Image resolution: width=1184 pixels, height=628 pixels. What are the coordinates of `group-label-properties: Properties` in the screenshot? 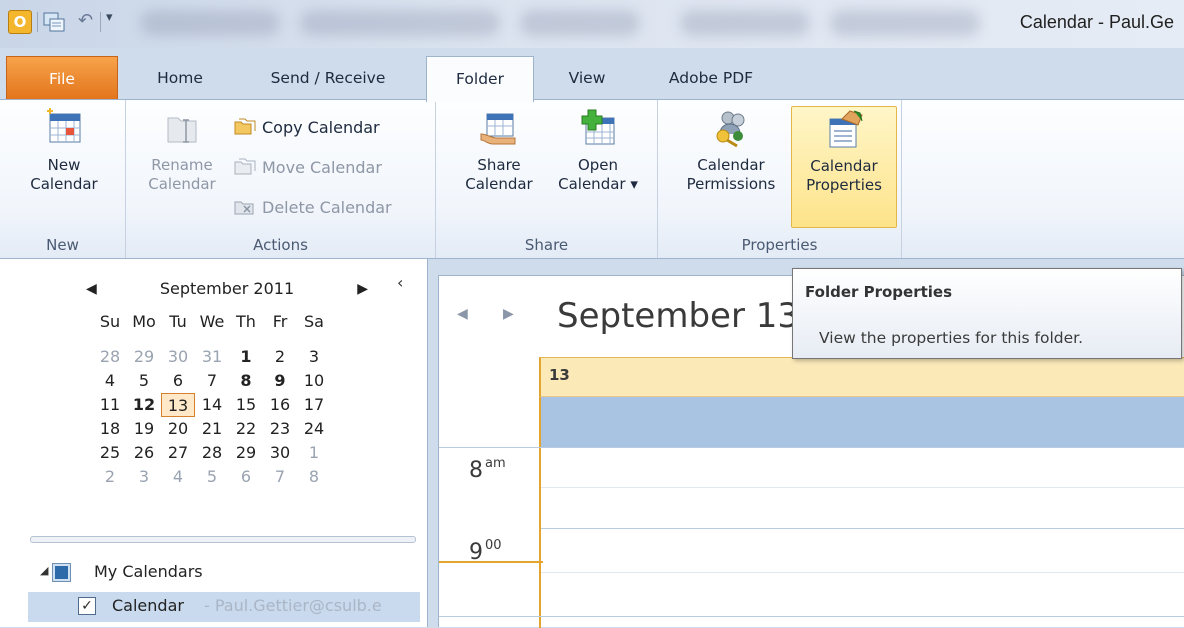 It's located at (779, 245).